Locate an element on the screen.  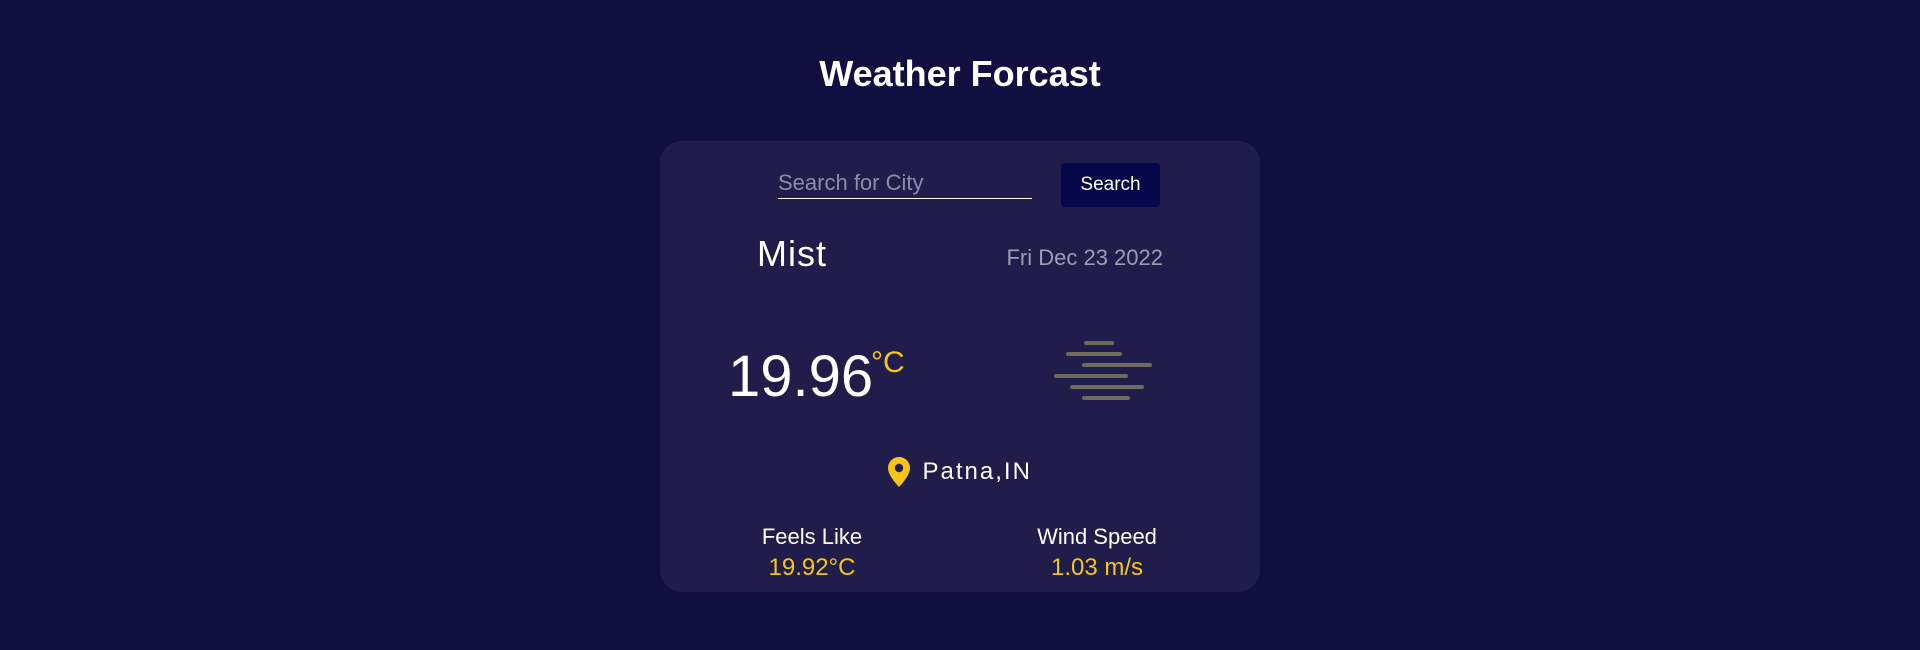
location: Patna,IN is located at coordinates (960, 472).